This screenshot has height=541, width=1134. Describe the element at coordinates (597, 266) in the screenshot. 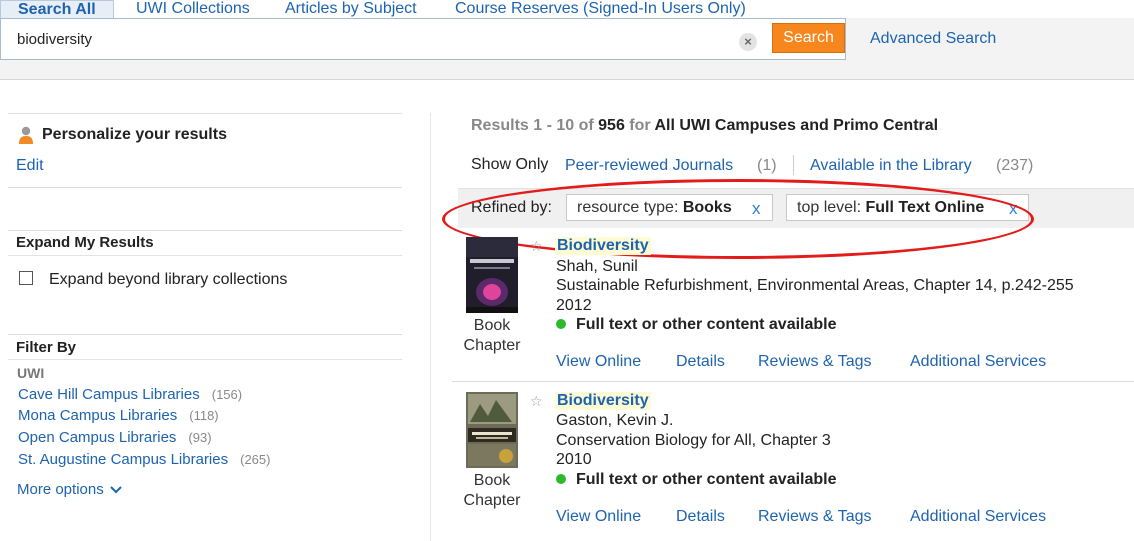

I see `result-author: Shah, Sunil` at that location.